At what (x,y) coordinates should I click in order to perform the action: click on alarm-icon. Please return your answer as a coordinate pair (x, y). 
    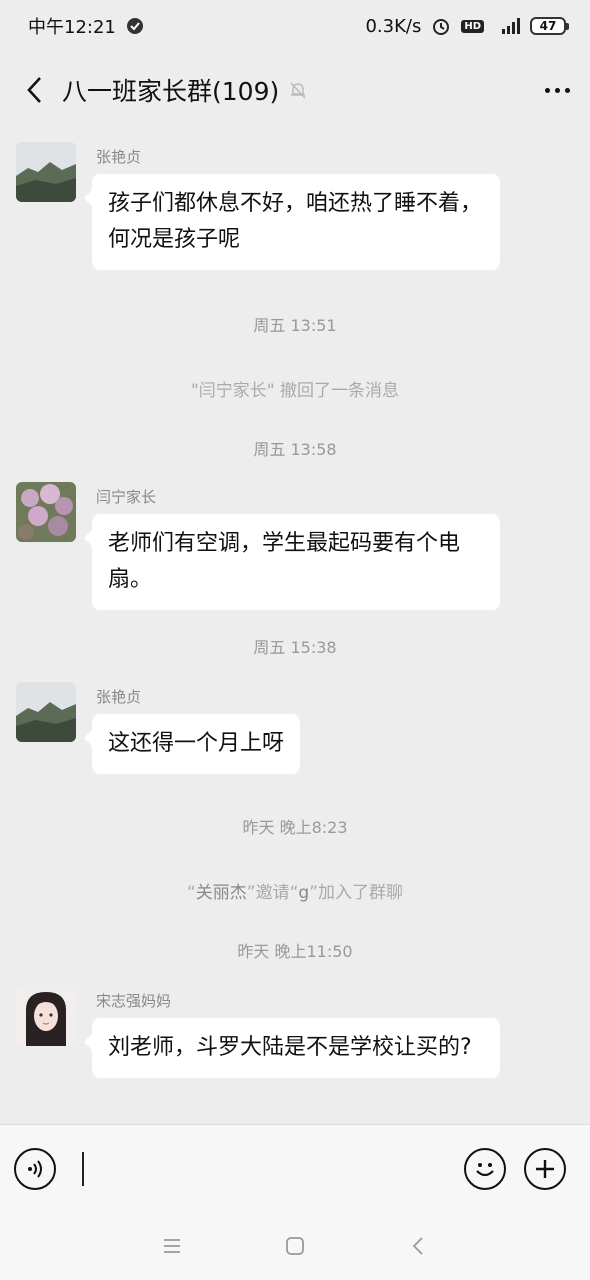
    Looking at the image, I should click on (441, 26).